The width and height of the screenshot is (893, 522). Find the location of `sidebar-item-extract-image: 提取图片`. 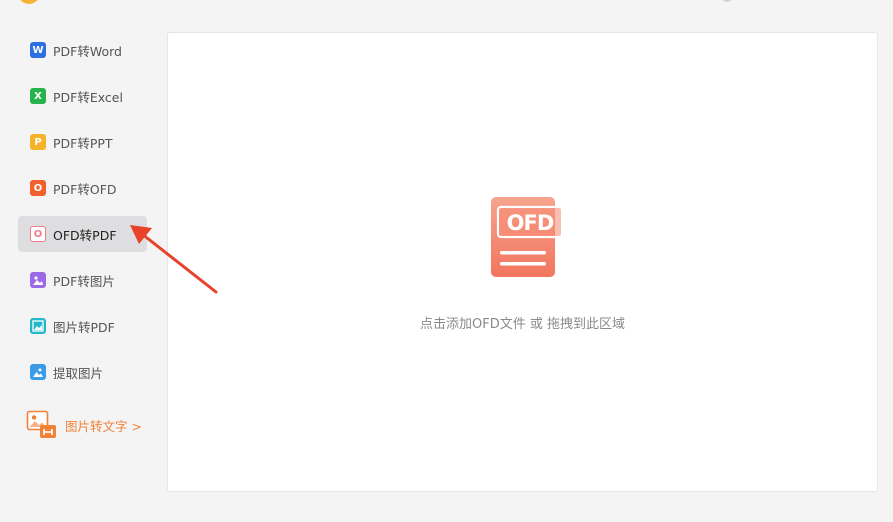

sidebar-item-extract-image: 提取图片 is located at coordinates (82, 372).